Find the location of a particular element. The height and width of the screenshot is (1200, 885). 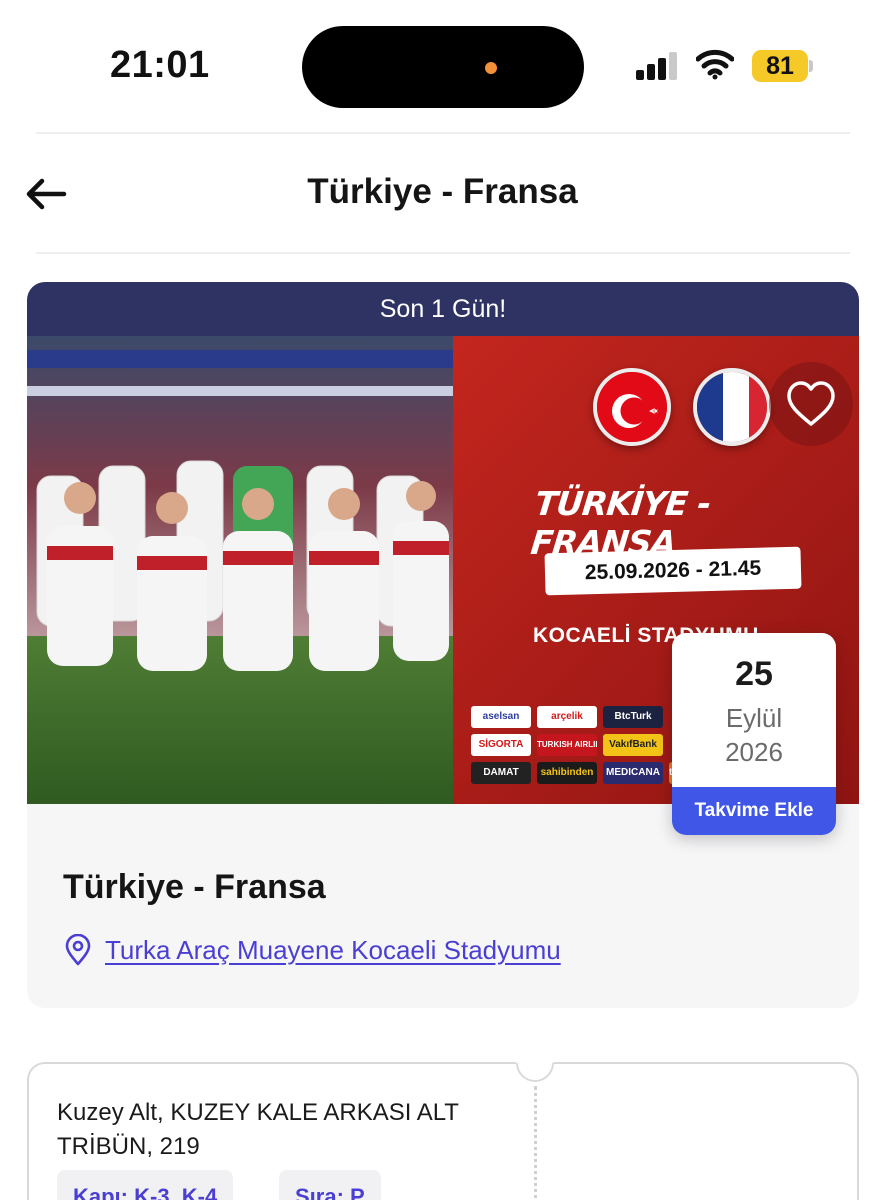

header-top-divider is located at coordinates (443, 133).